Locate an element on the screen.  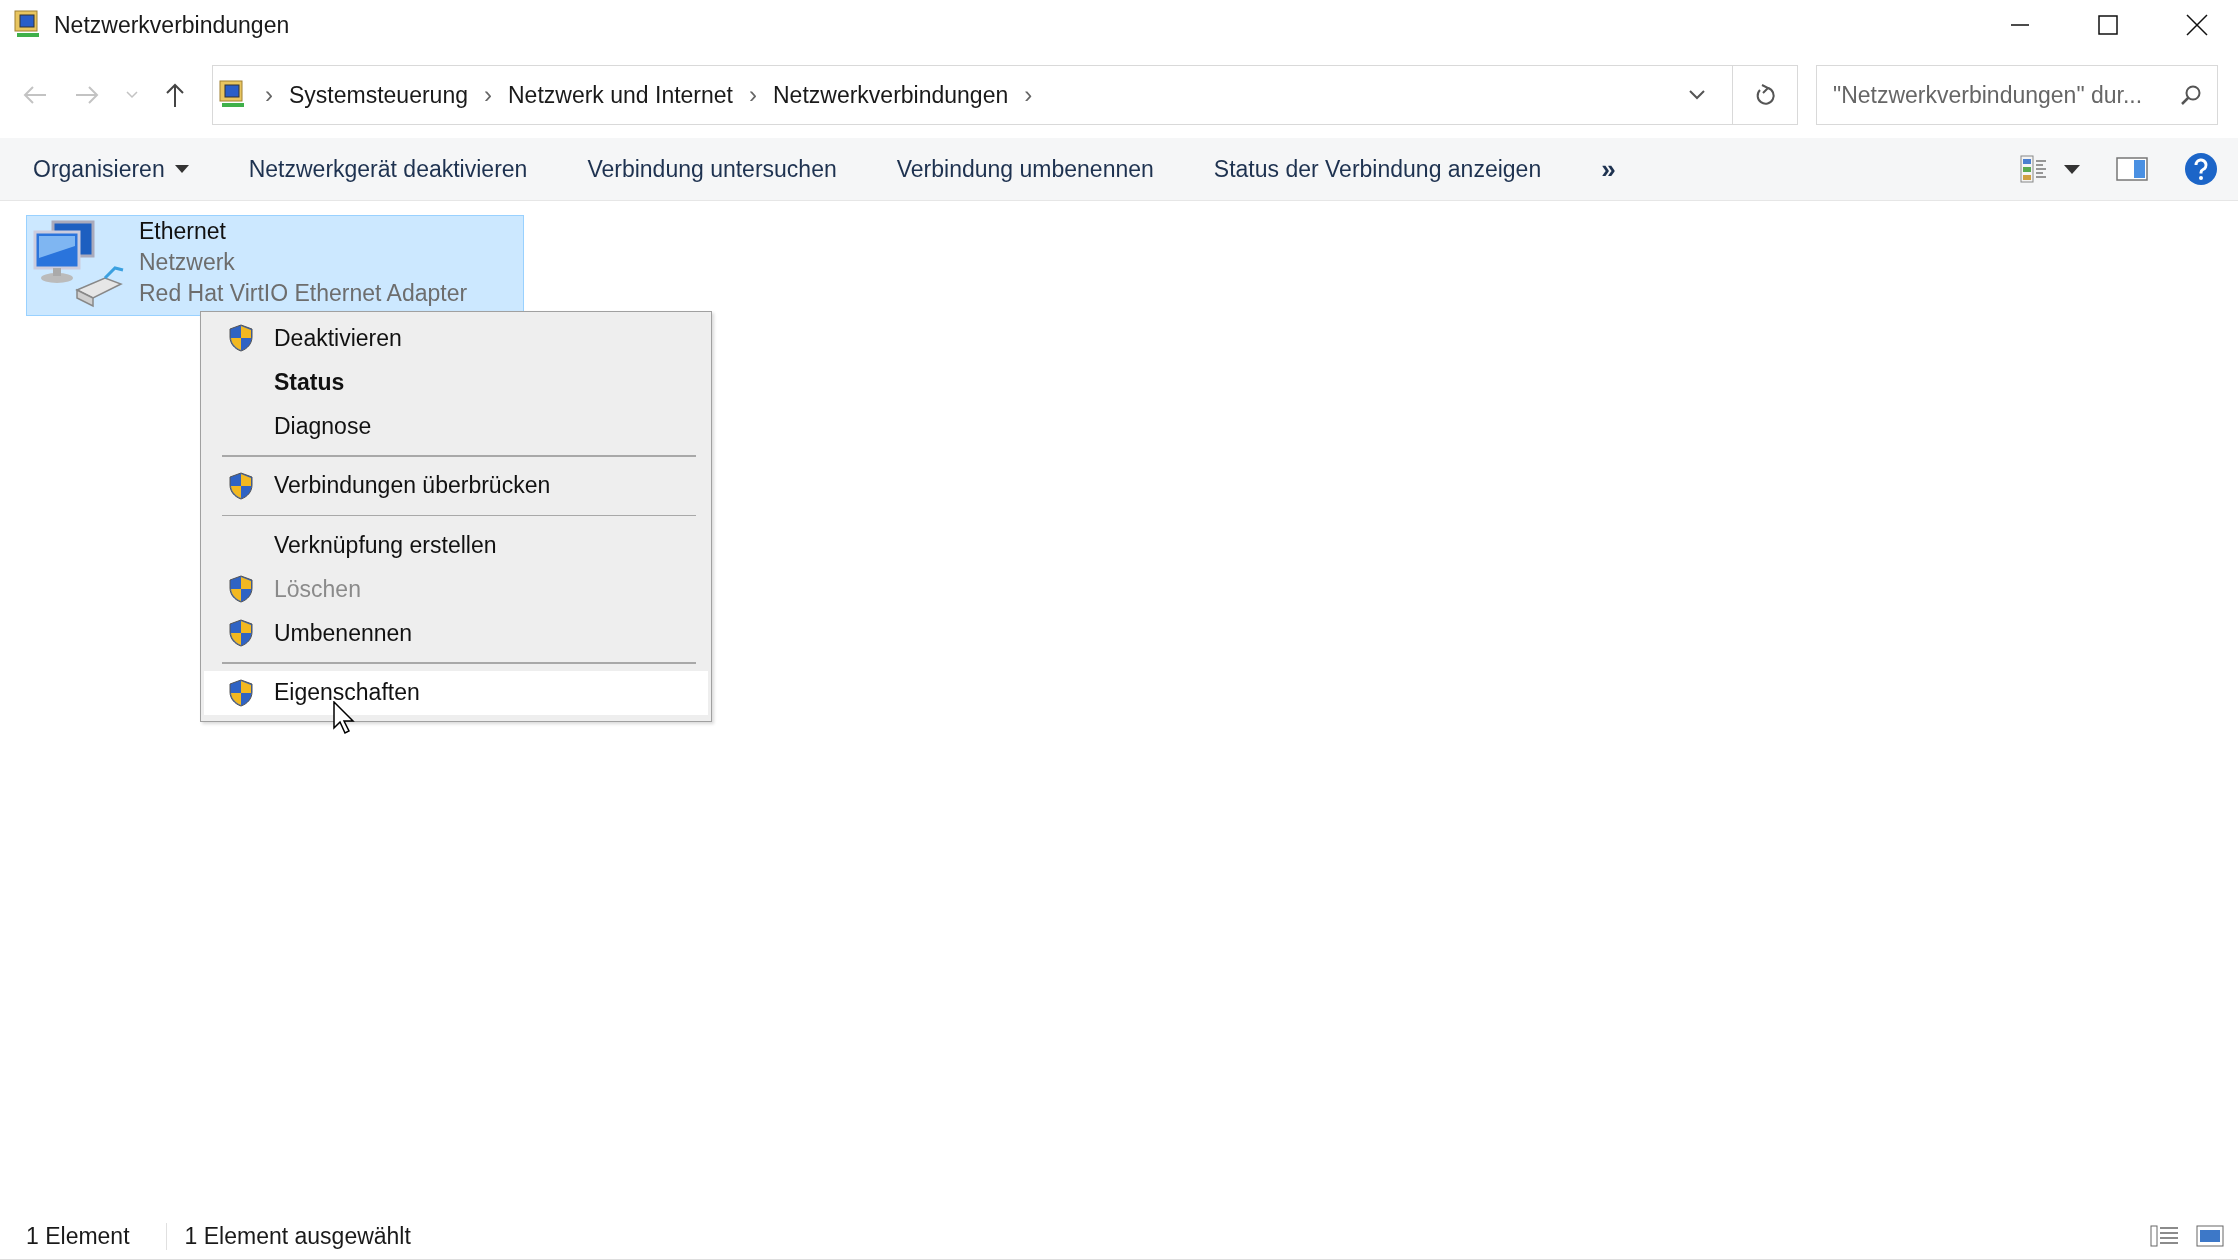
address-bar: › Systemsteuerung › Netzwerk und Internet › Netzwerkverbindungen › is located at coordinates (1005, 95).